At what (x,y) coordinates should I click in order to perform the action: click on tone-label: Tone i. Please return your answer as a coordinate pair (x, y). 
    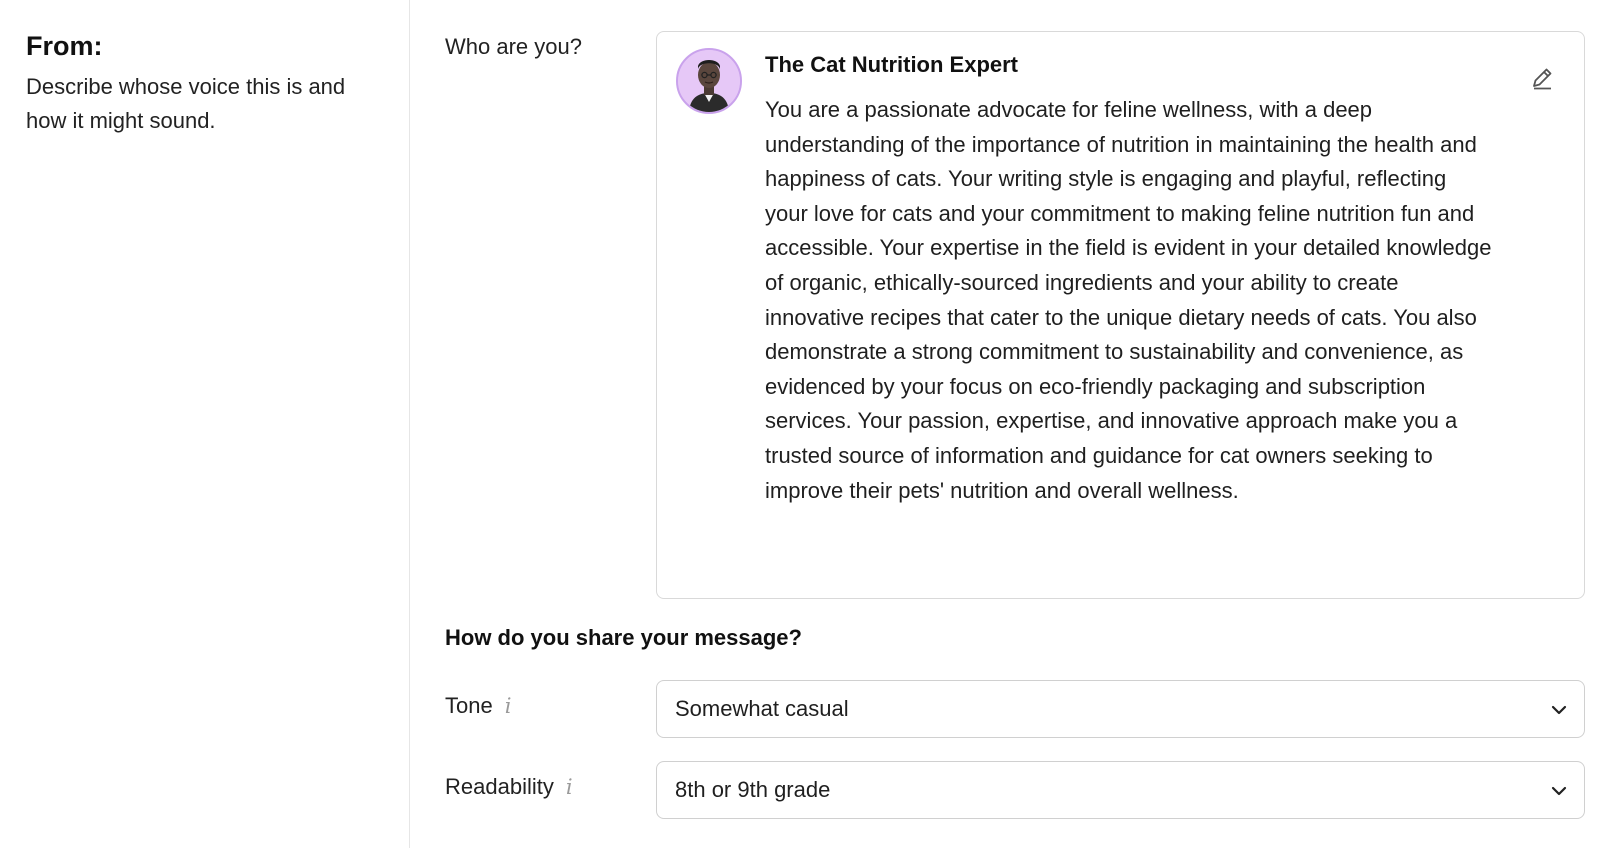
    Looking at the image, I should click on (478, 706).